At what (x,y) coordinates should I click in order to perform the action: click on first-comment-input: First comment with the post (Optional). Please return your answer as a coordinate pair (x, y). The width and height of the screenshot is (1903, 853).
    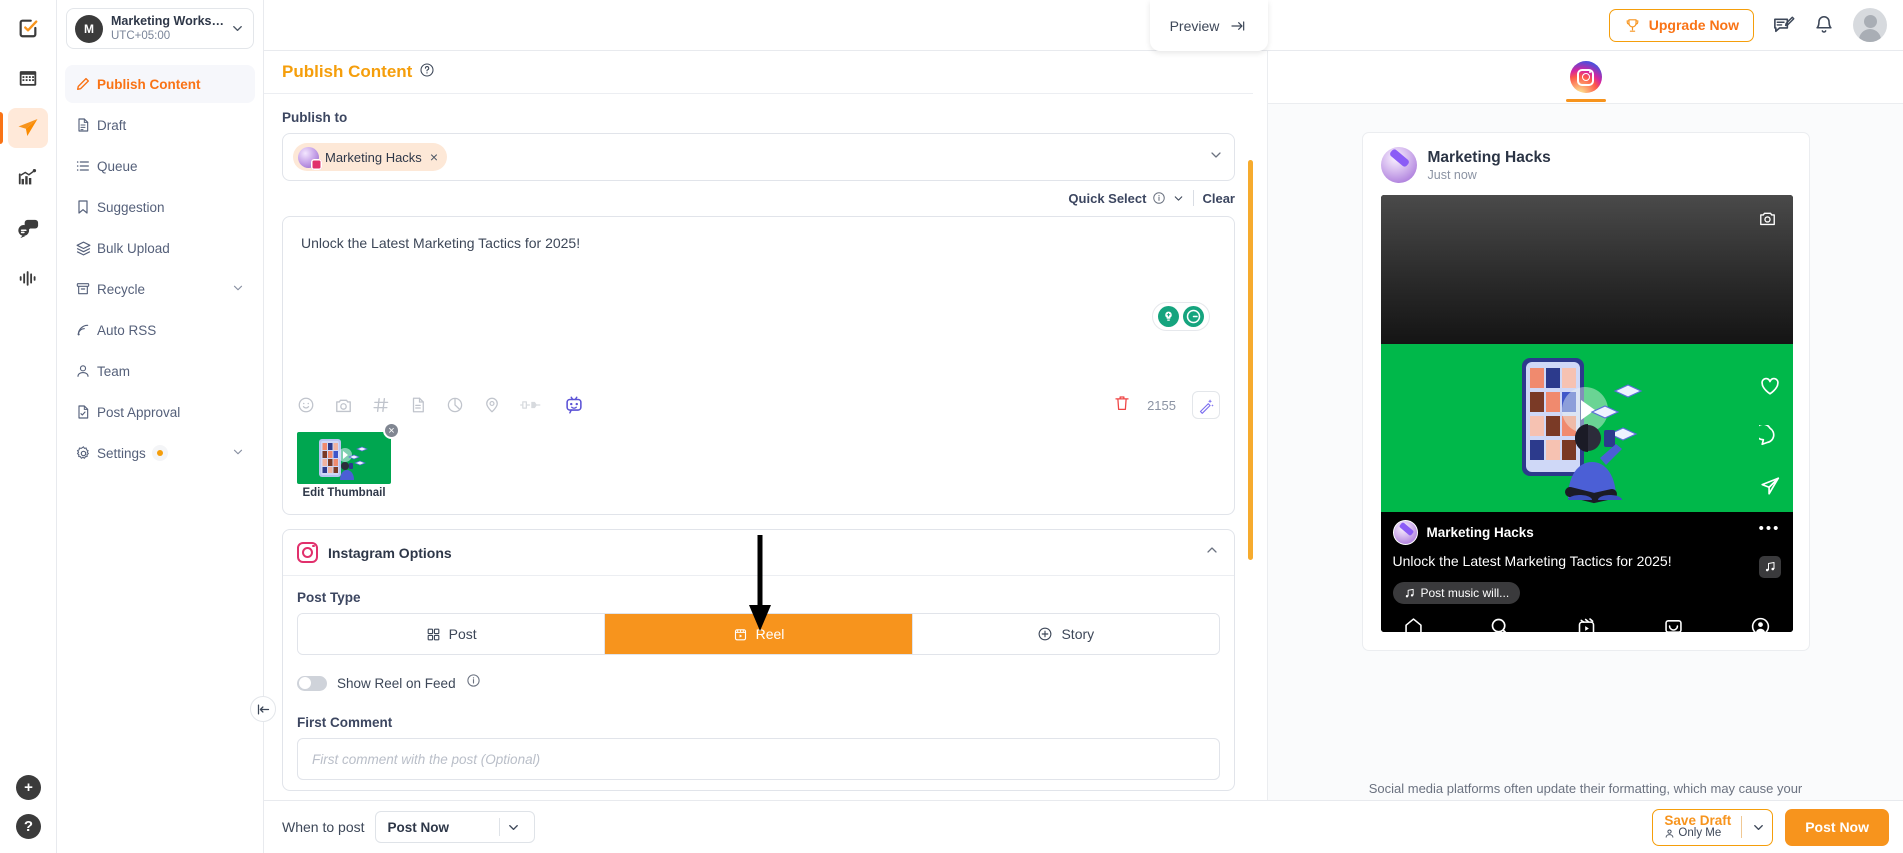
    Looking at the image, I should click on (758, 759).